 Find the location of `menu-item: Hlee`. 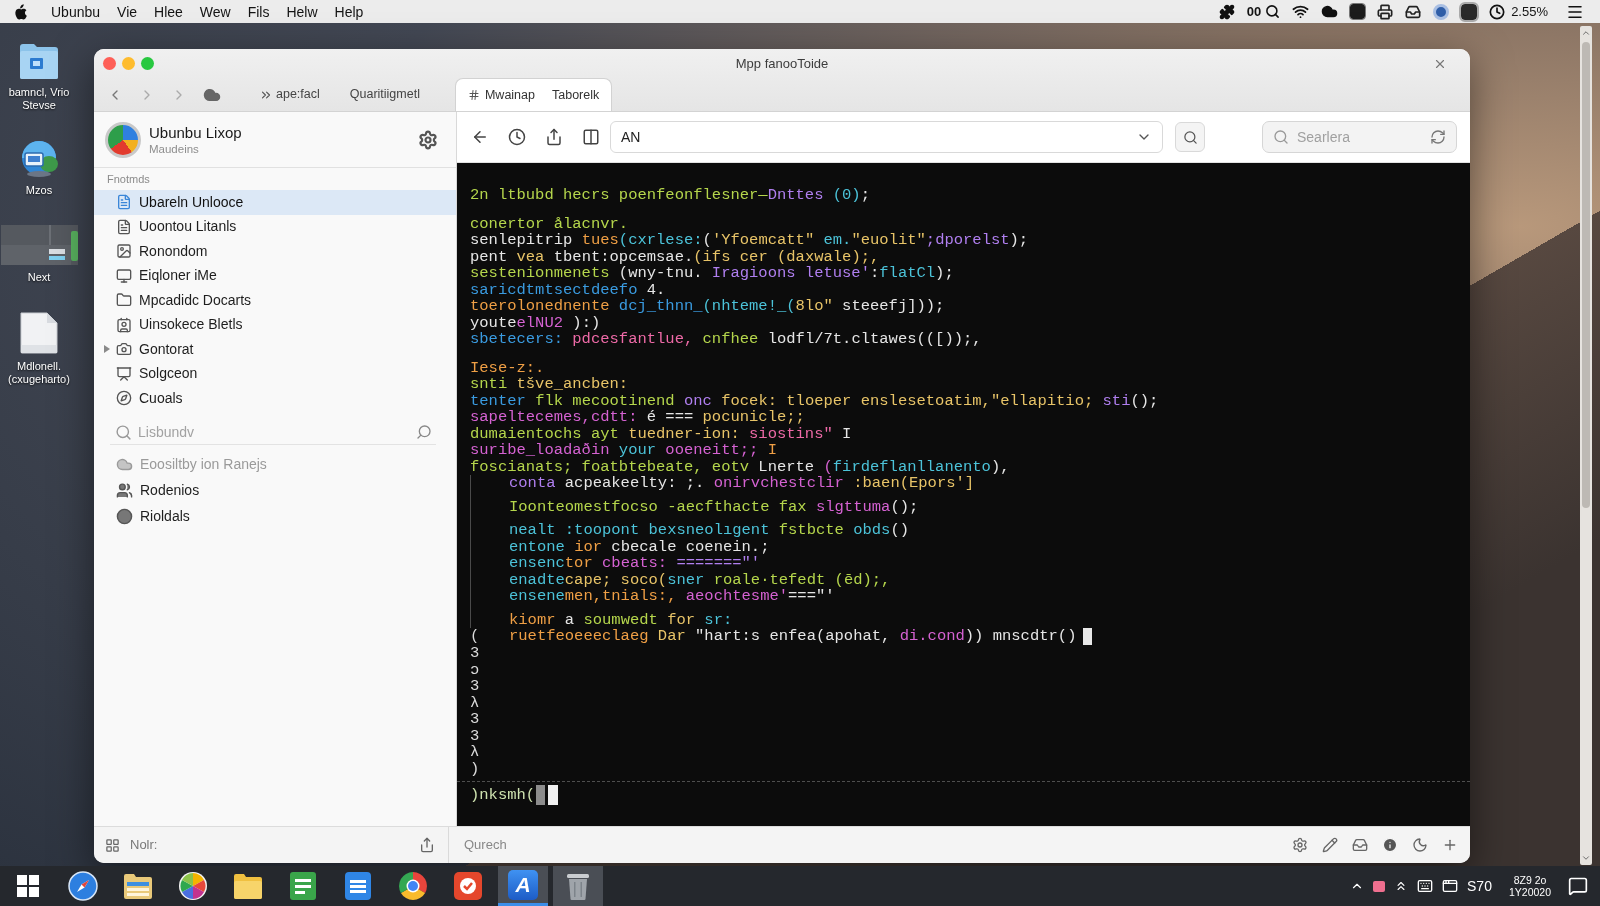

menu-item: Hlee is located at coordinates (168, 11).